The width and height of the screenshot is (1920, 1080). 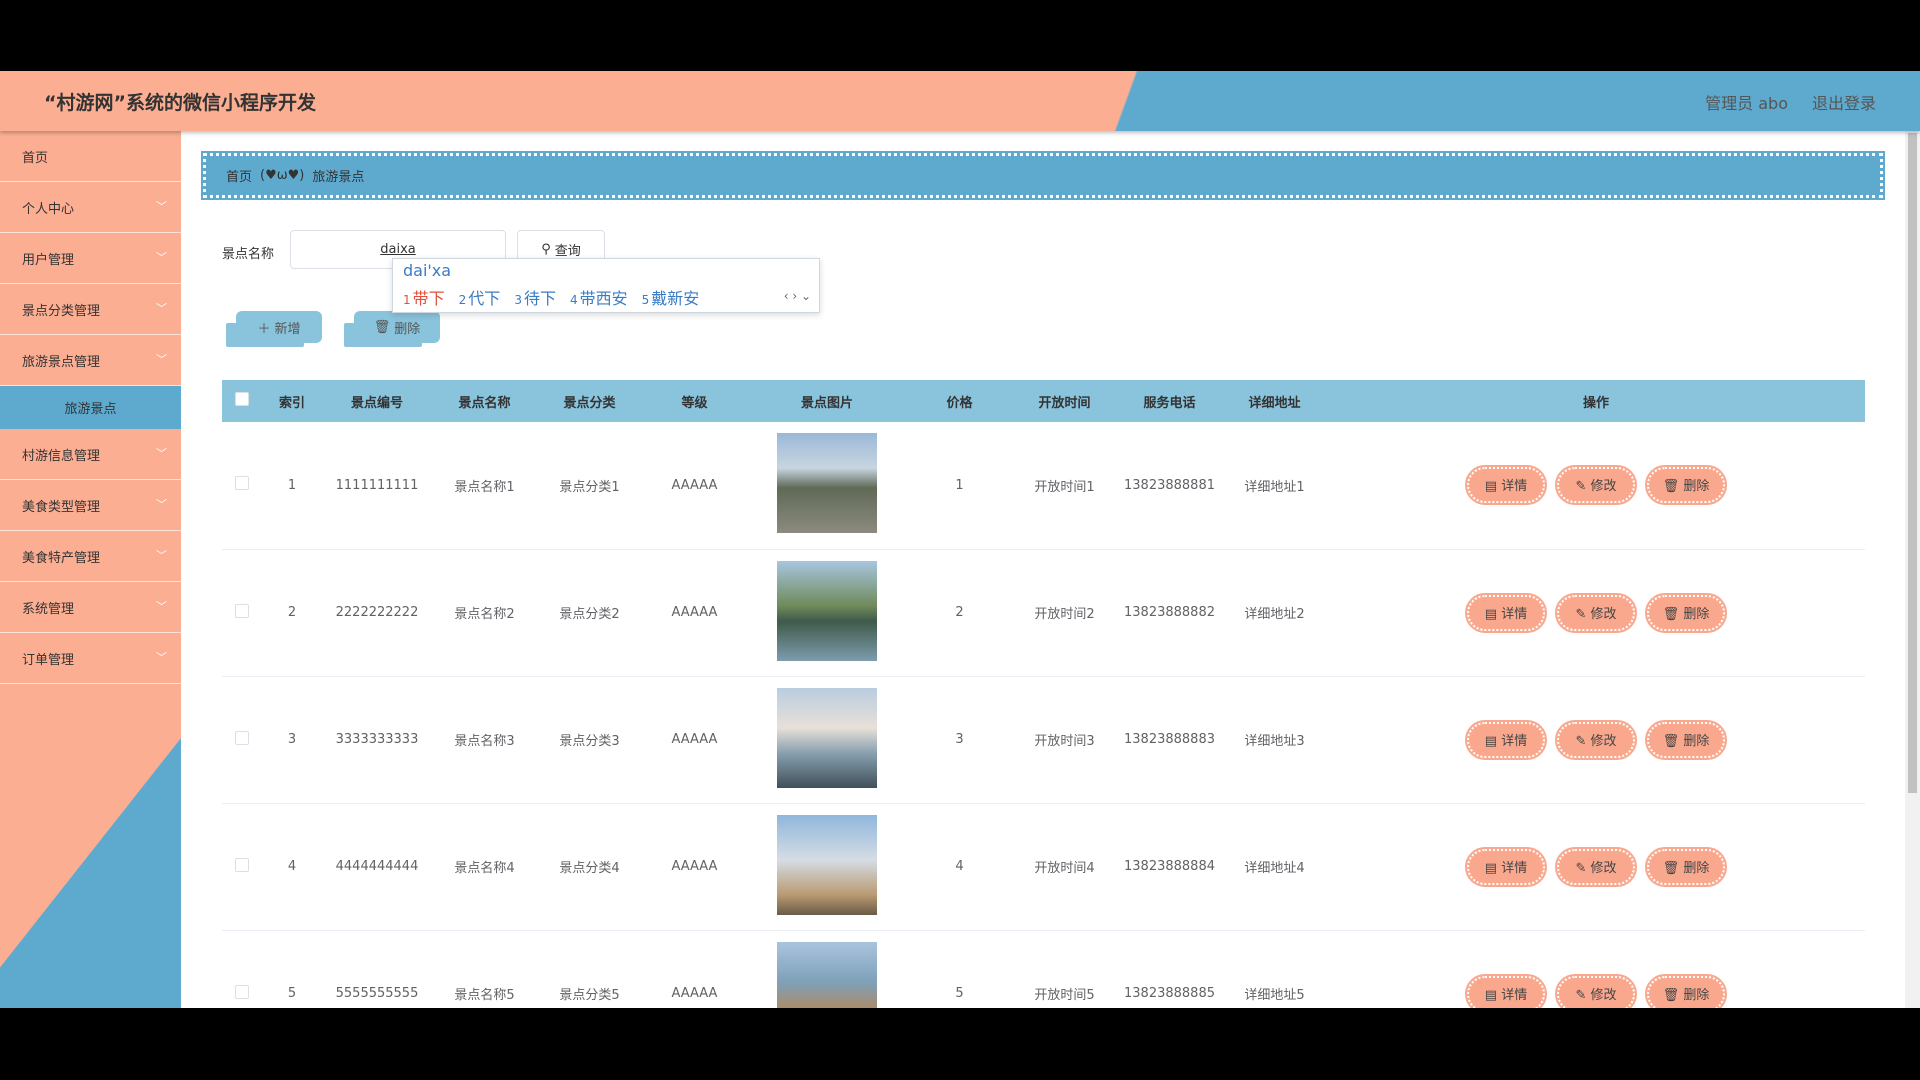 I want to click on column-header: 价格, so click(x=959, y=403).